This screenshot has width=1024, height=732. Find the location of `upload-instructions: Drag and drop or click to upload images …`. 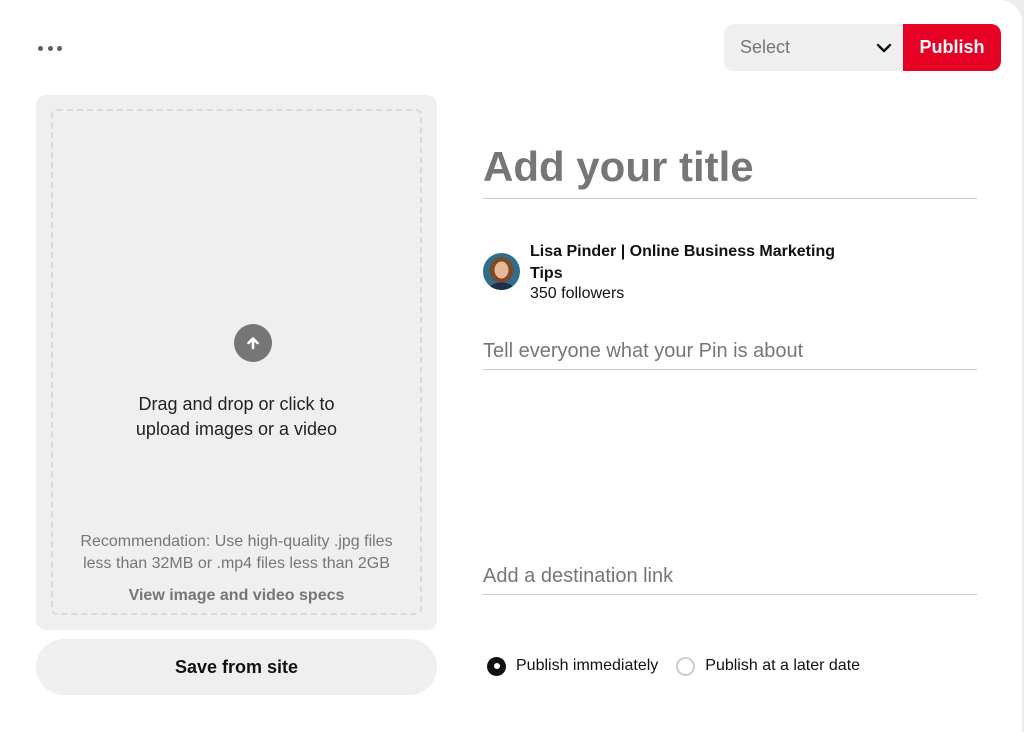

upload-instructions: Drag and drop or click to upload images … is located at coordinates (236, 416).